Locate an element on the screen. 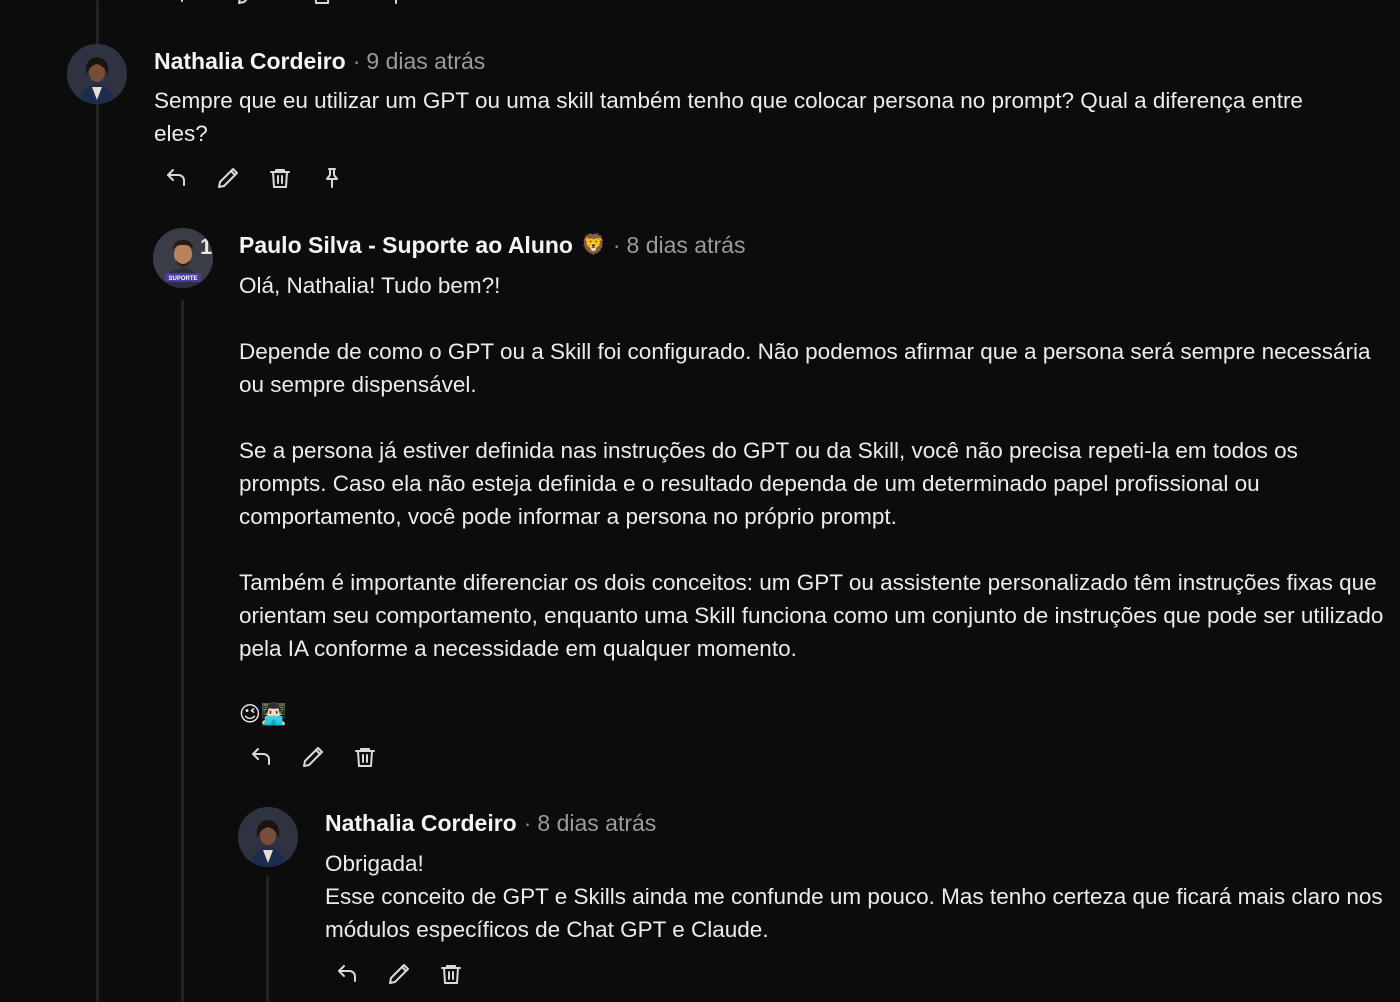 This screenshot has height=1002, width=1400. comment-actions is located at coordinates (399, 976).